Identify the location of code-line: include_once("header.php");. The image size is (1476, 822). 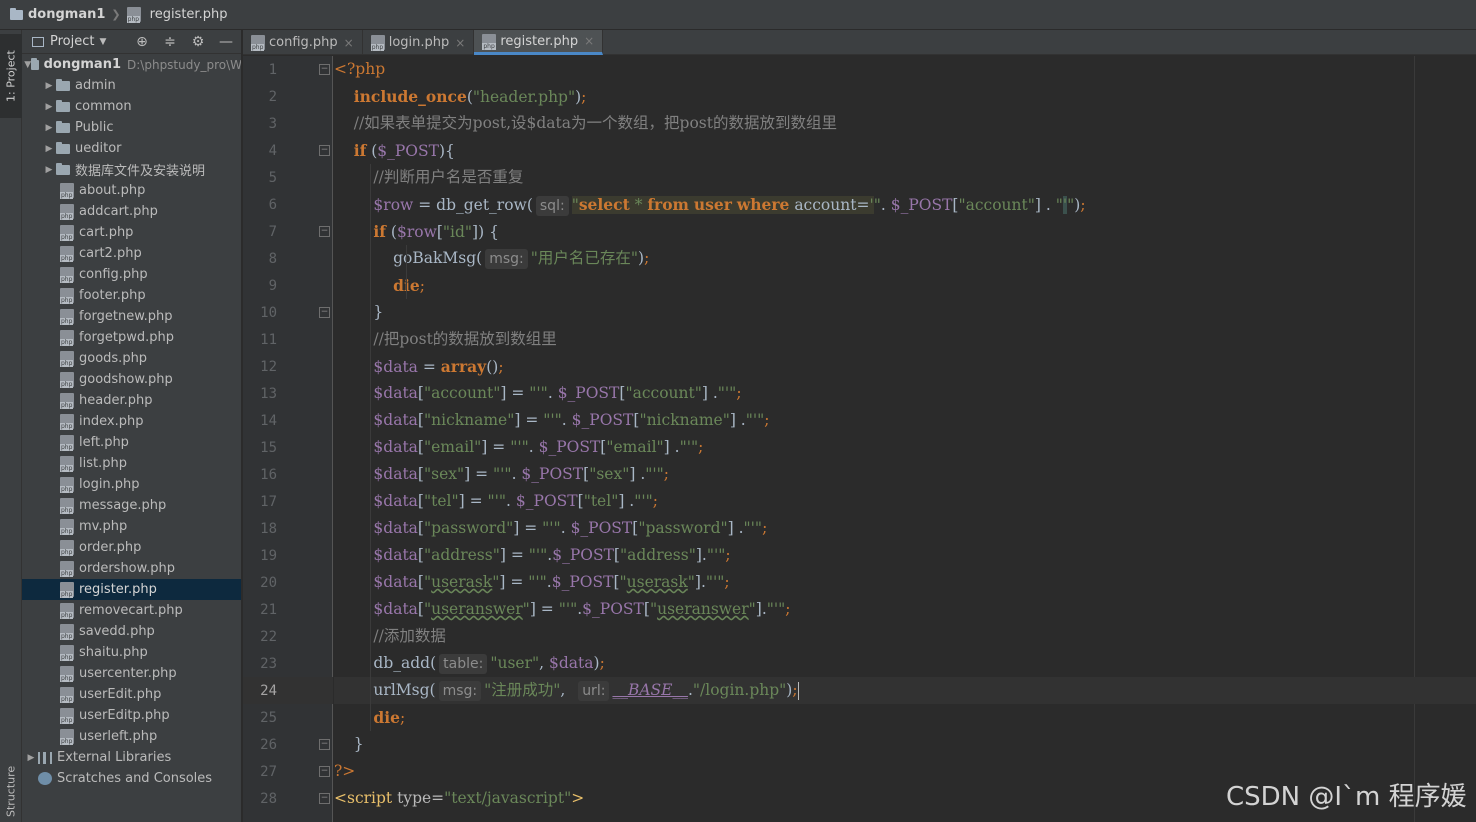
(905, 96).